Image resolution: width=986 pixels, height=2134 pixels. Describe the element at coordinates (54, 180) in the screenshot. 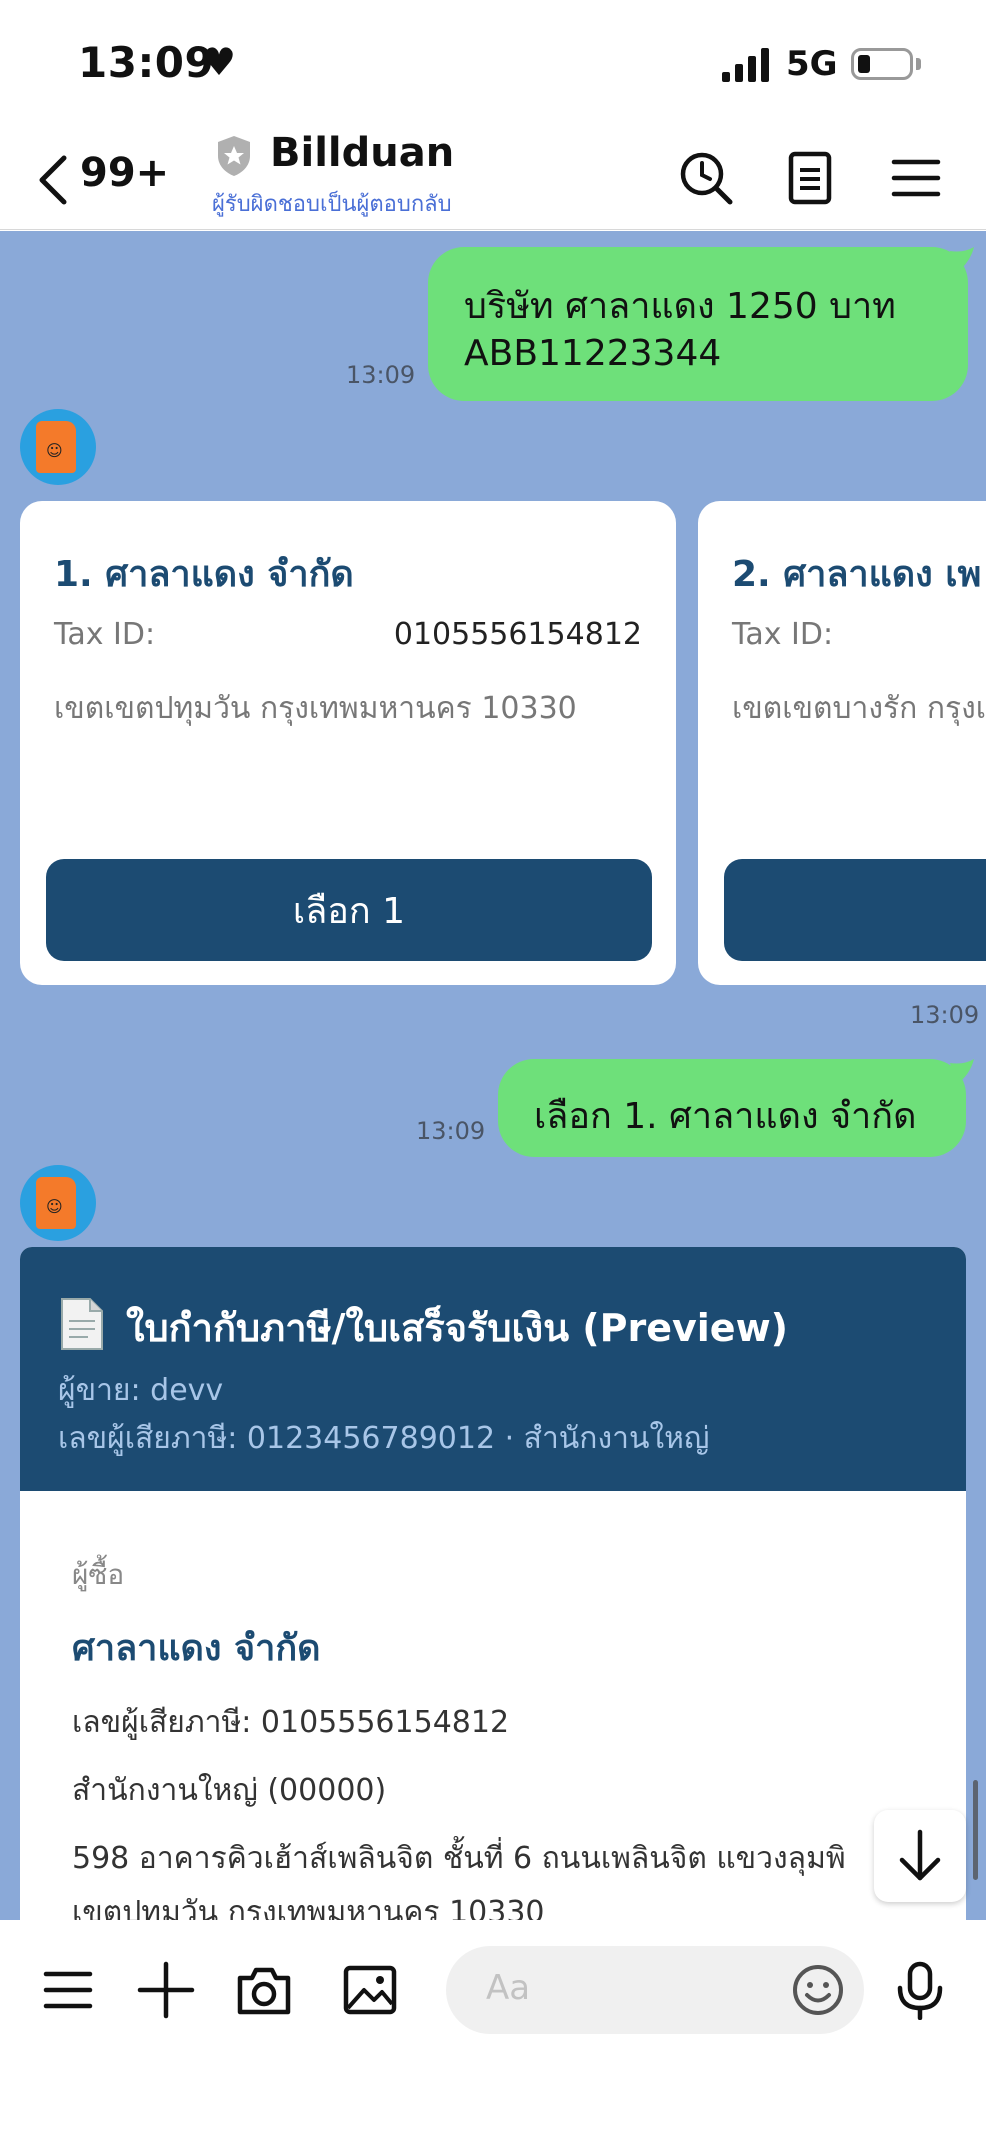

I see `back-arrow-icon` at that location.